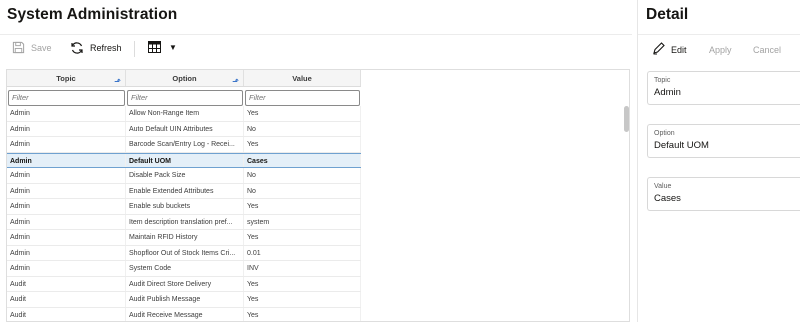 The width and height of the screenshot is (800, 322). What do you see at coordinates (669, 49) in the screenshot?
I see `edit-button: Edit` at bounding box center [669, 49].